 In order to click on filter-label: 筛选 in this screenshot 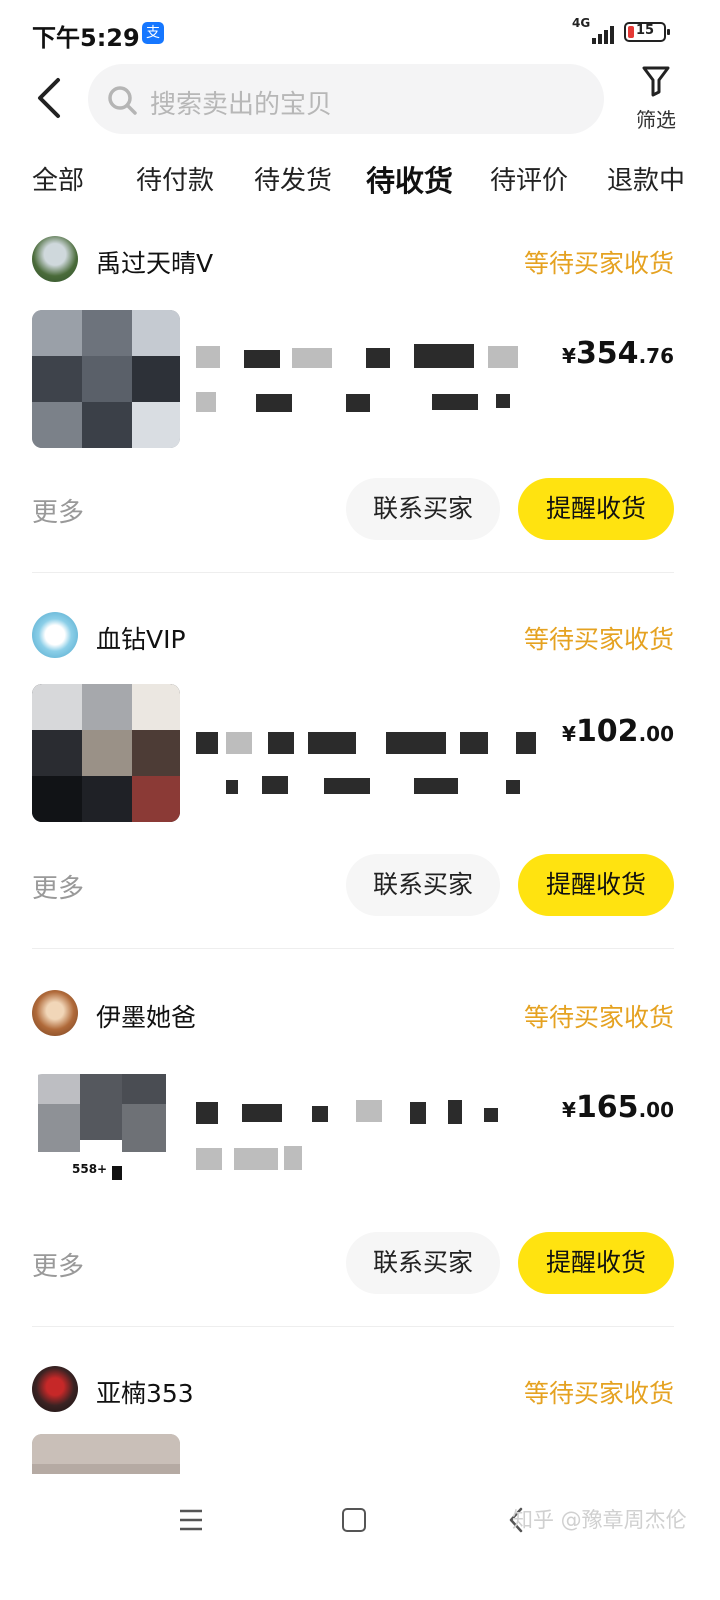, I will do `click(656, 120)`.